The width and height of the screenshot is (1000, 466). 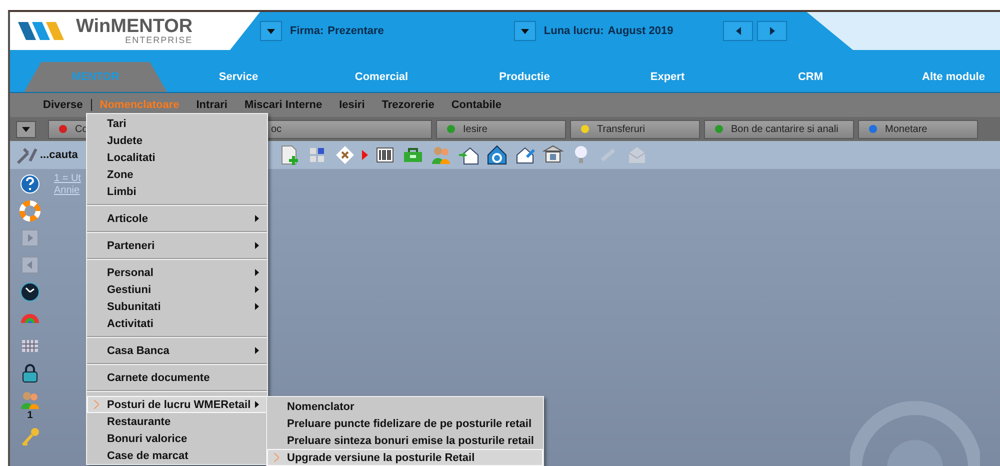 What do you see at coordinates (177, 245) in the screenshot?
I see `menu-item: Parteneri` at bounding box center [177, 245].